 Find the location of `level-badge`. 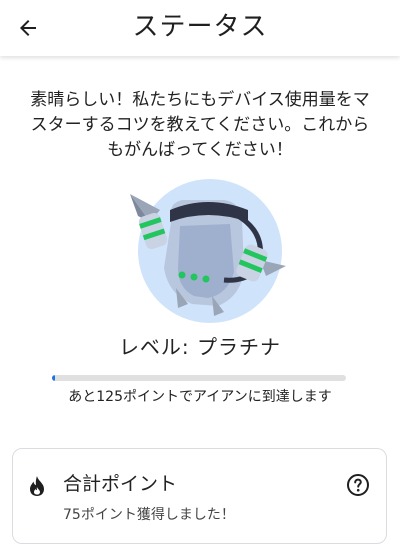

level-badge is located at coordinates (205, 251).